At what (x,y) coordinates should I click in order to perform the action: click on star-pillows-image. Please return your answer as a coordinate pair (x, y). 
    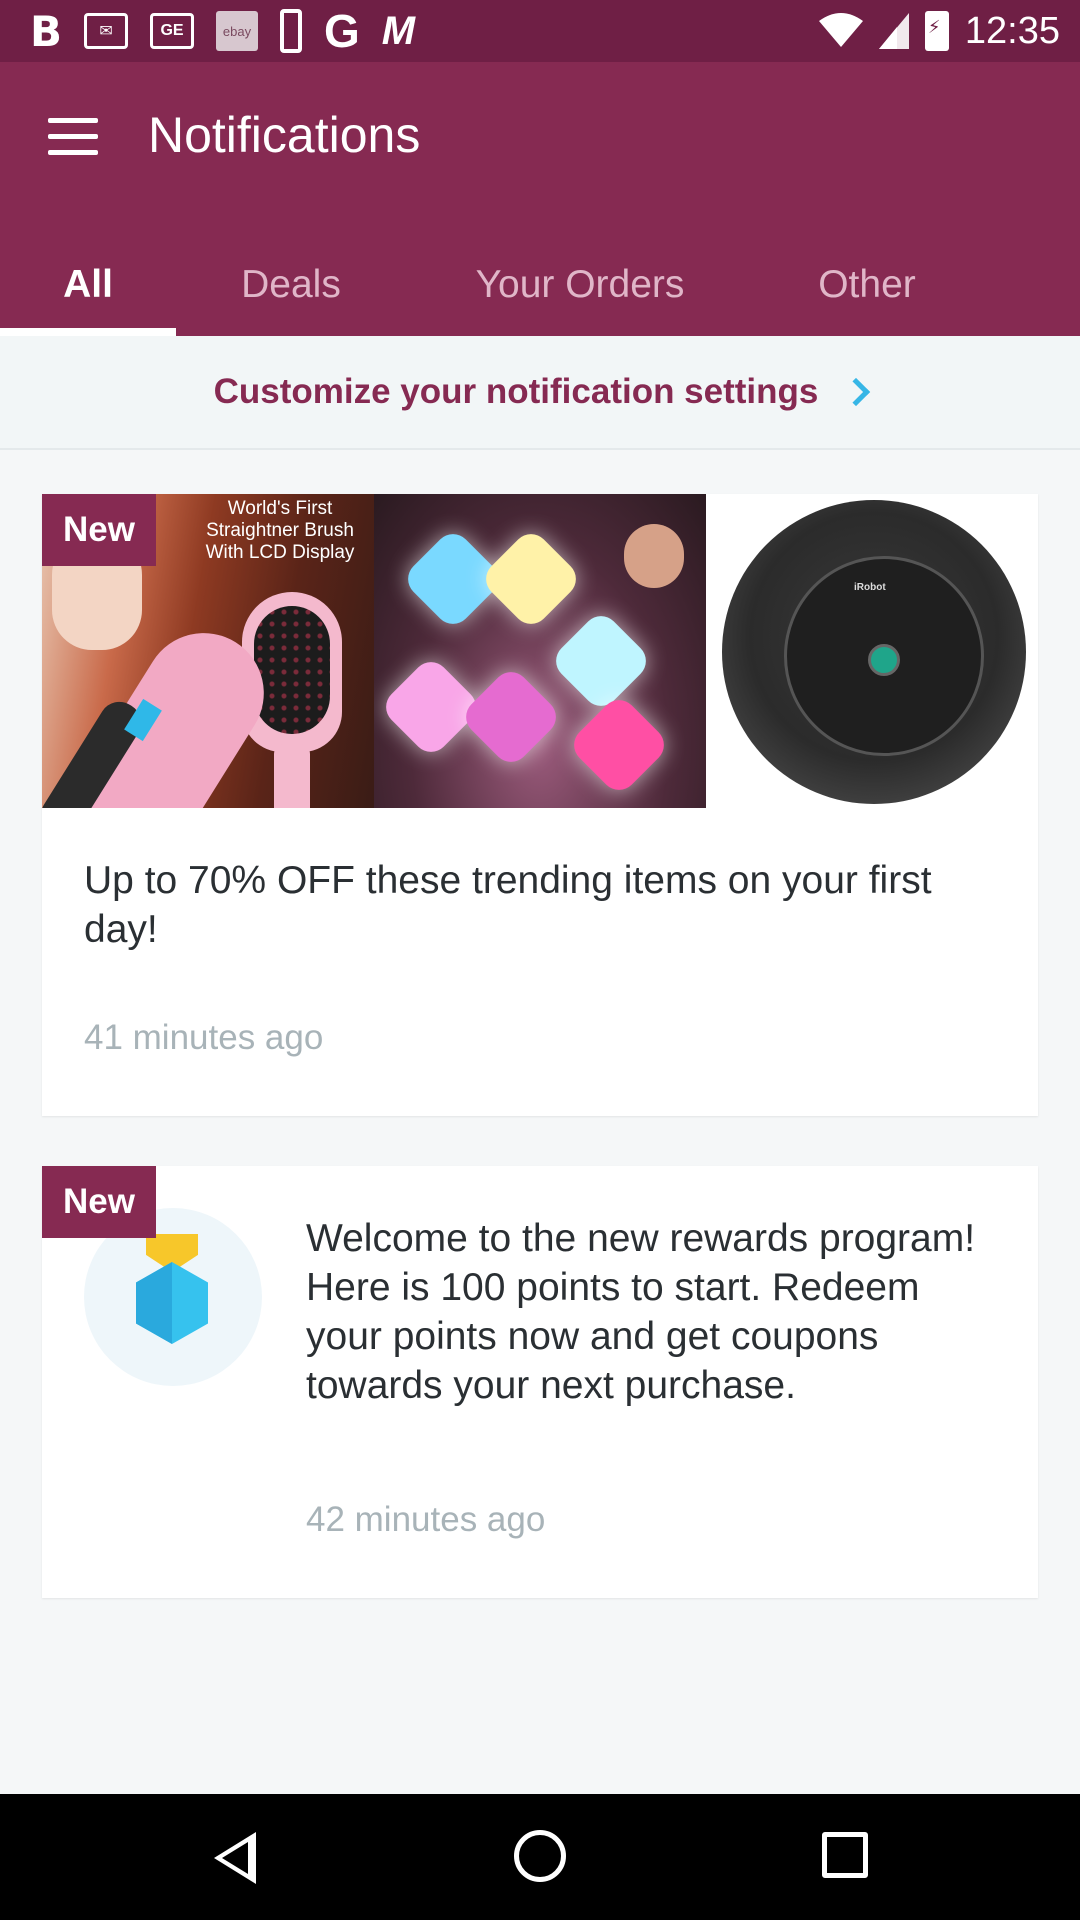
    Looking at the image, I should click on (540, 651).